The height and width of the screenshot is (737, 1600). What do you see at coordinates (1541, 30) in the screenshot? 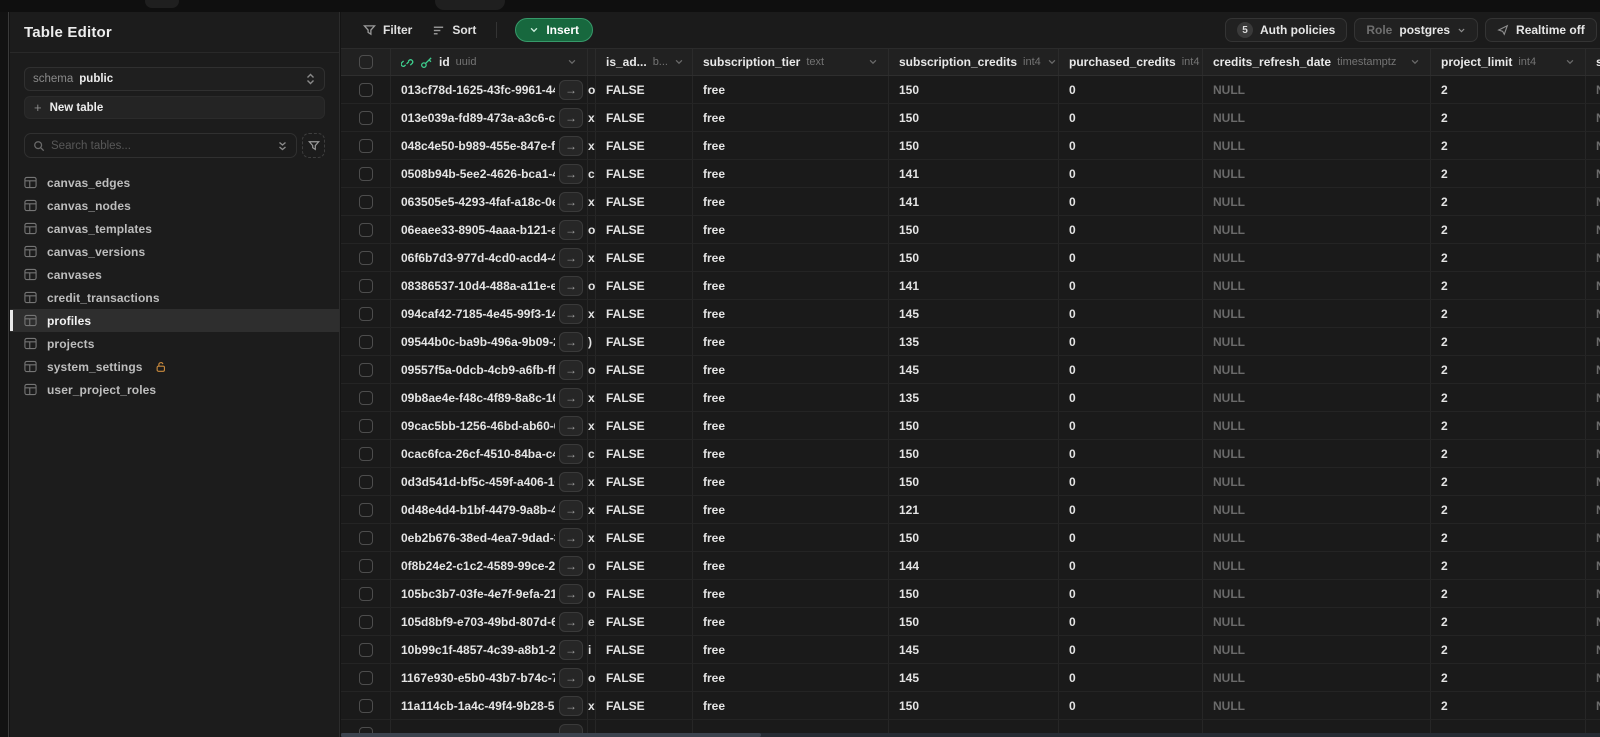
I see `realtime-toggle-button: Realtime off` at bounding box center [1541, 30].